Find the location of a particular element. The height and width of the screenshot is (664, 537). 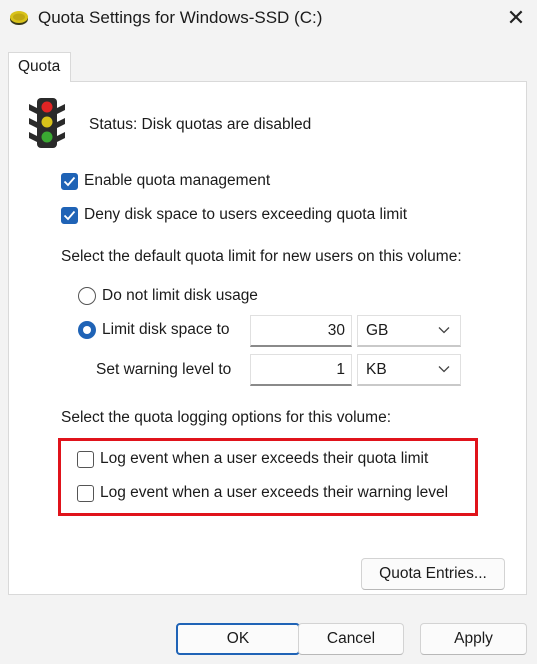

enable-quota-checkbox is located at coordinates (69, 181).